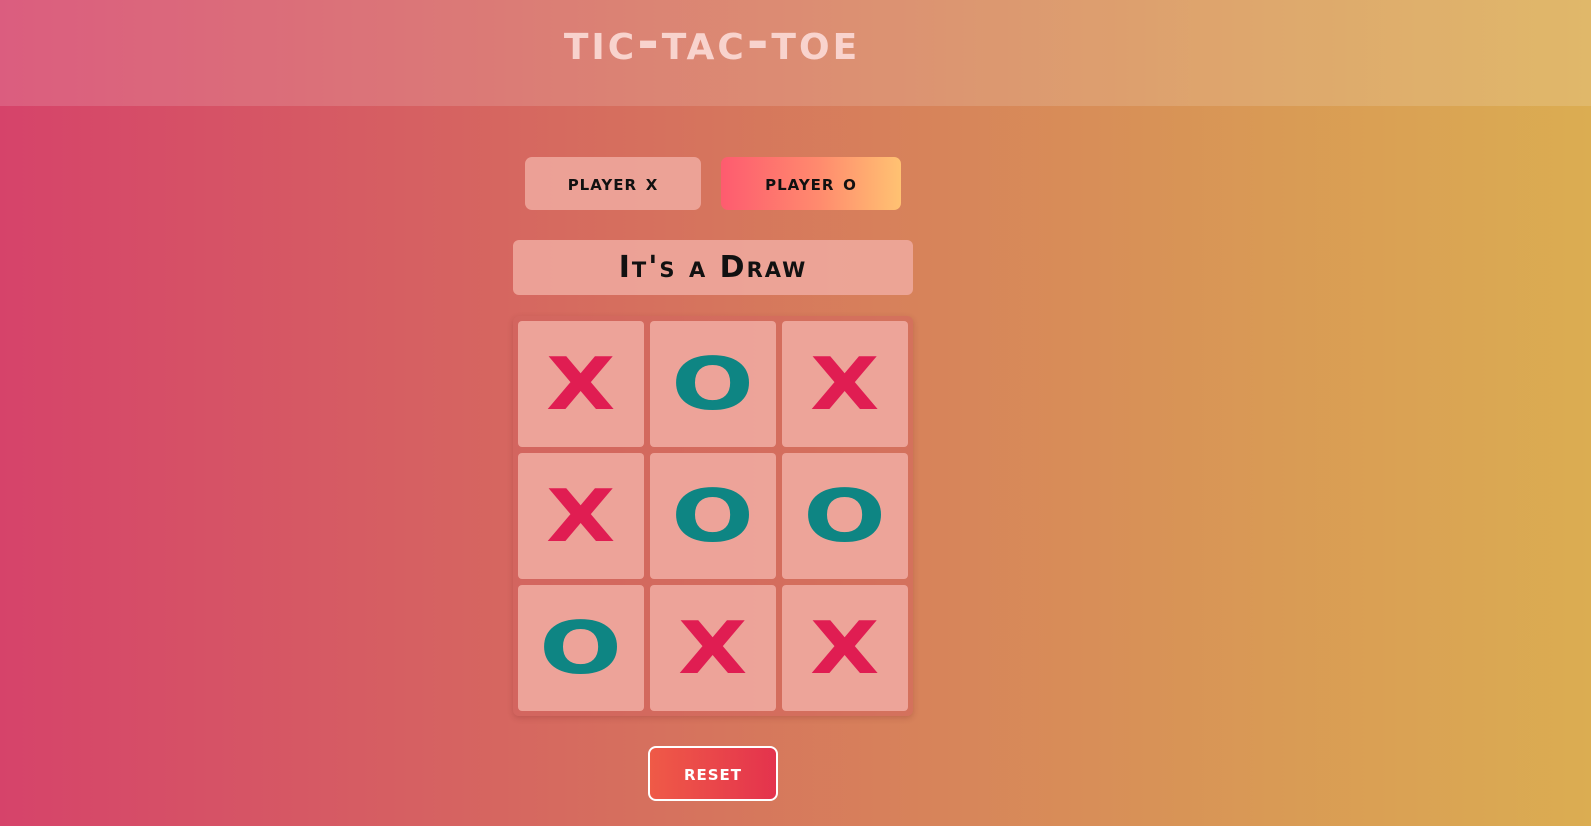 This screenshot has width=1591, height=826. I want to click on game-board: X O X X O O O X X, so click(713, 516).